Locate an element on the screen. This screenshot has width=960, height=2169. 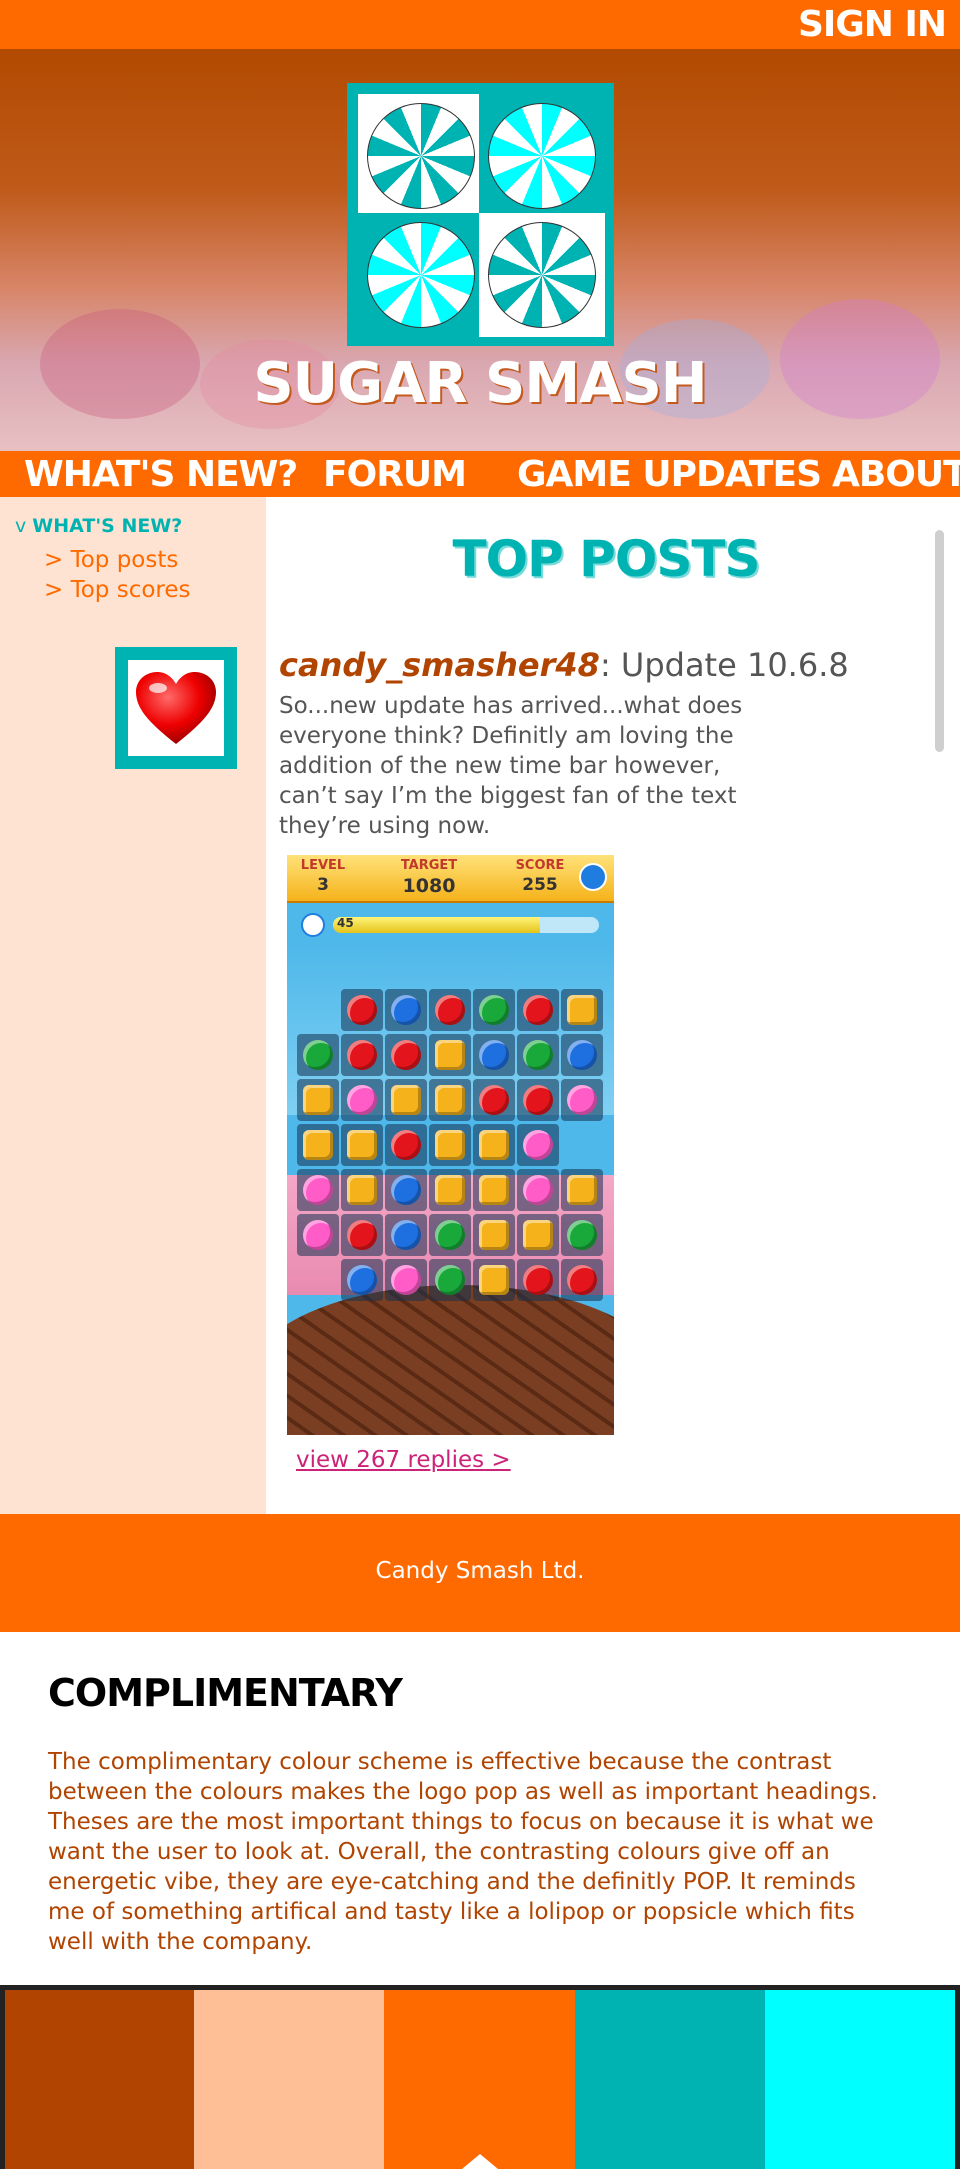
swatch-peach is located at coordinates (289, 2079).